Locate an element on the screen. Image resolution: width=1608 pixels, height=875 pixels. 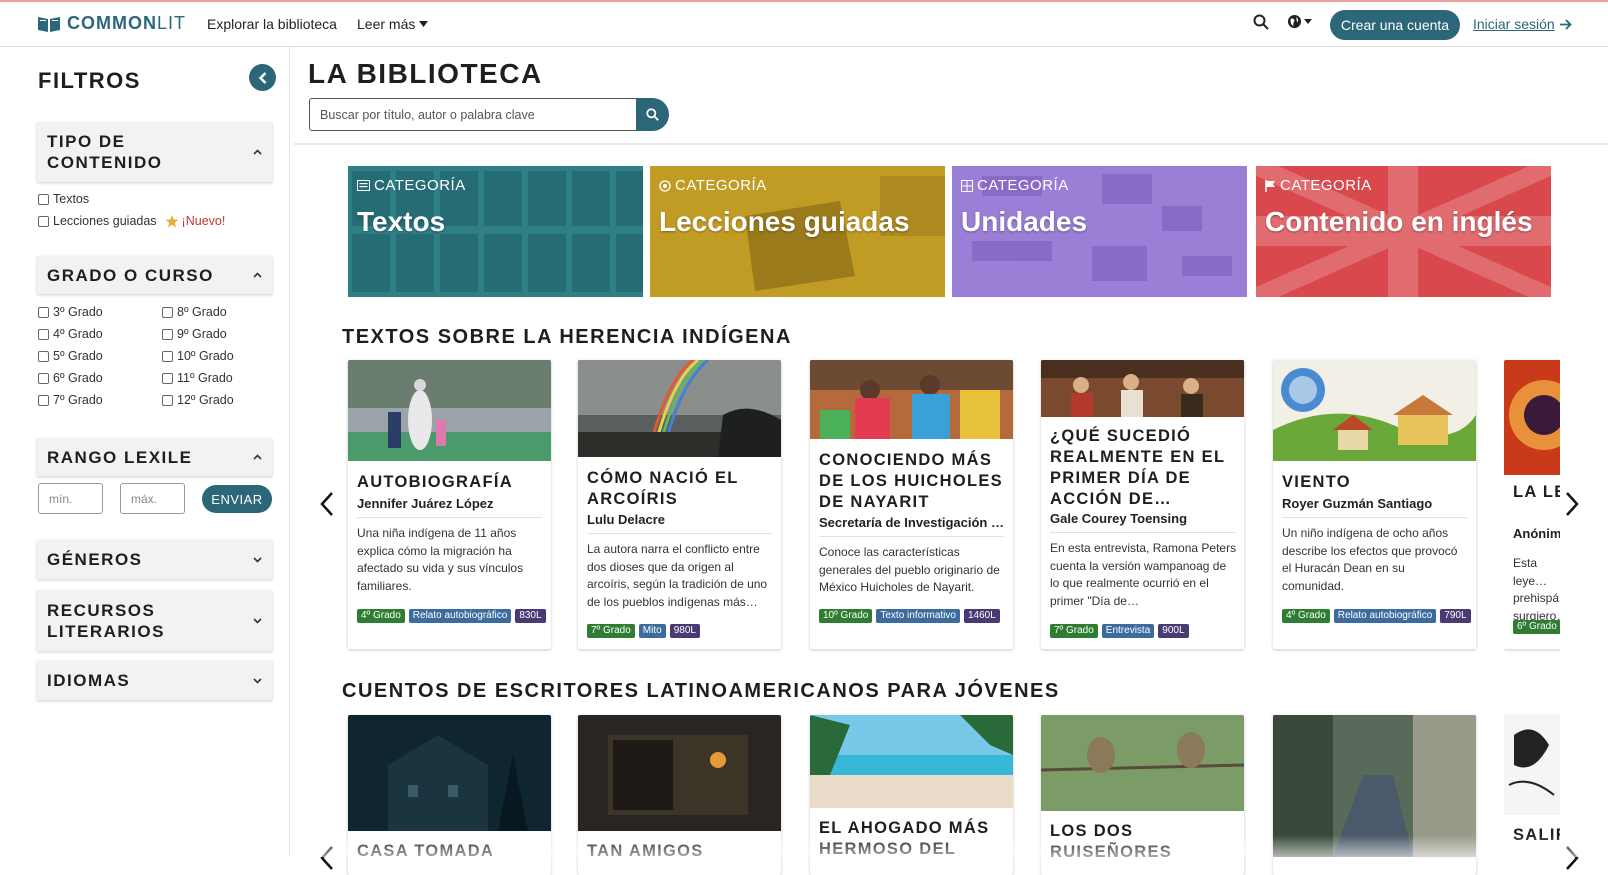
filters-title: FILTROS is located at coordinates (89, 80).